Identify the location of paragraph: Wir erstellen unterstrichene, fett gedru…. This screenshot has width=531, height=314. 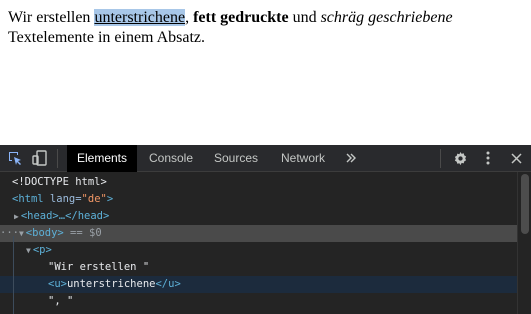
(238, 28).